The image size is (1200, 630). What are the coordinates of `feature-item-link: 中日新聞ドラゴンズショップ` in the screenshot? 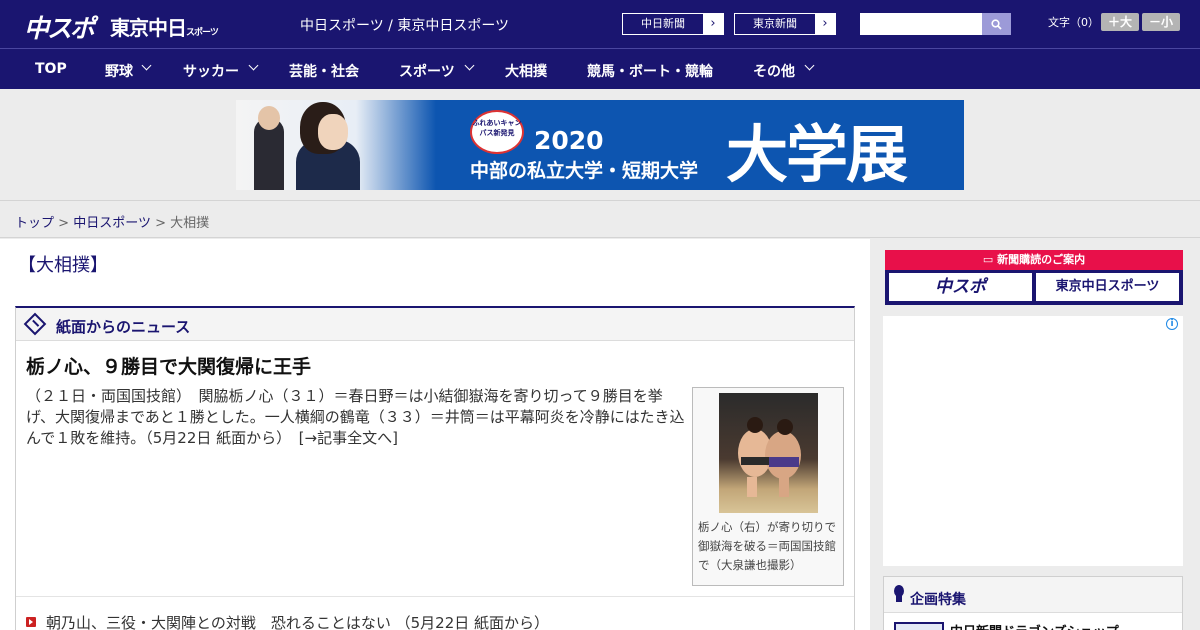 It's located at (1034, 625).